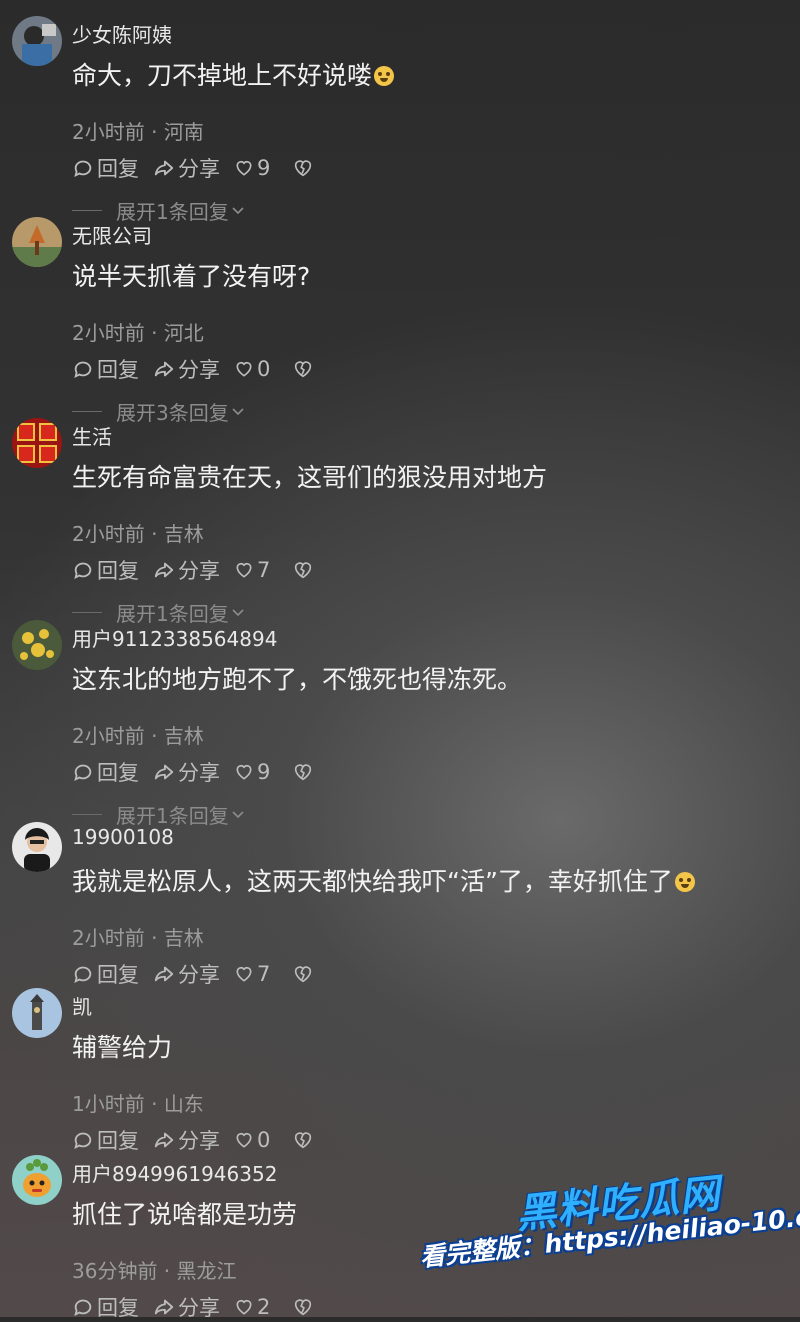  What do you see at coordinates (82, 1005) in the screenshot?
I see `comment-username: 凯` at bounding box center [82, 1005].